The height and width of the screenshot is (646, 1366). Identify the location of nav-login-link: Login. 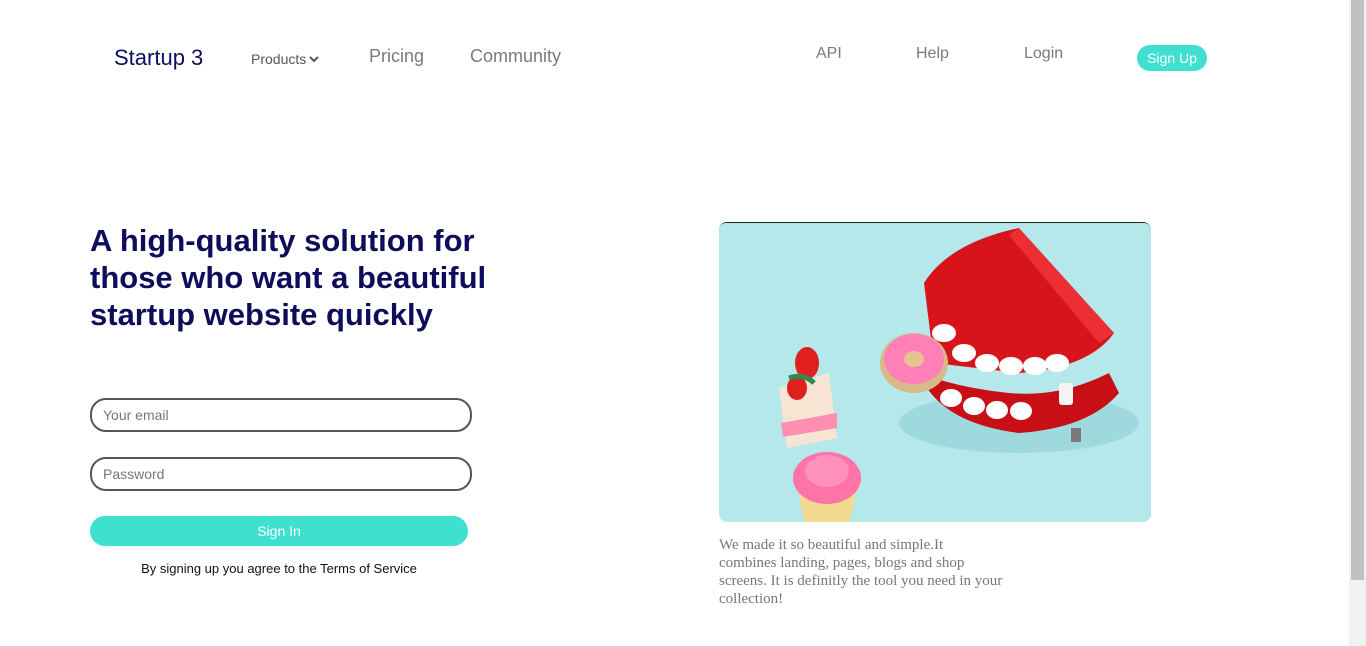
(1043, 54).